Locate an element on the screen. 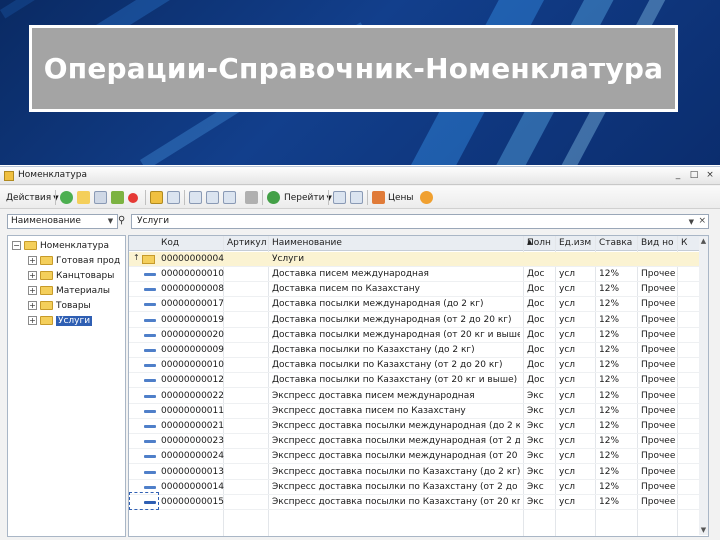 The height and width of the screenshot is (540, 720). hierarchy-button is located at coordinates (156, 197).